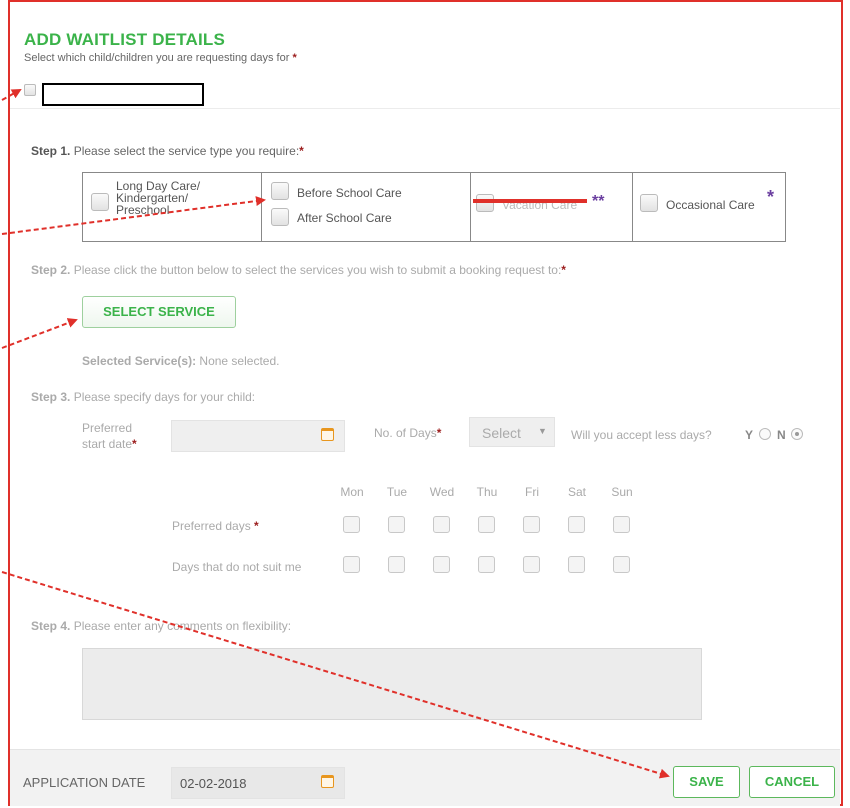  What do you see at coordinates (563, 270) in the screenshot?
I see `step2-required-mark: *` at bounding box center [563, 270].